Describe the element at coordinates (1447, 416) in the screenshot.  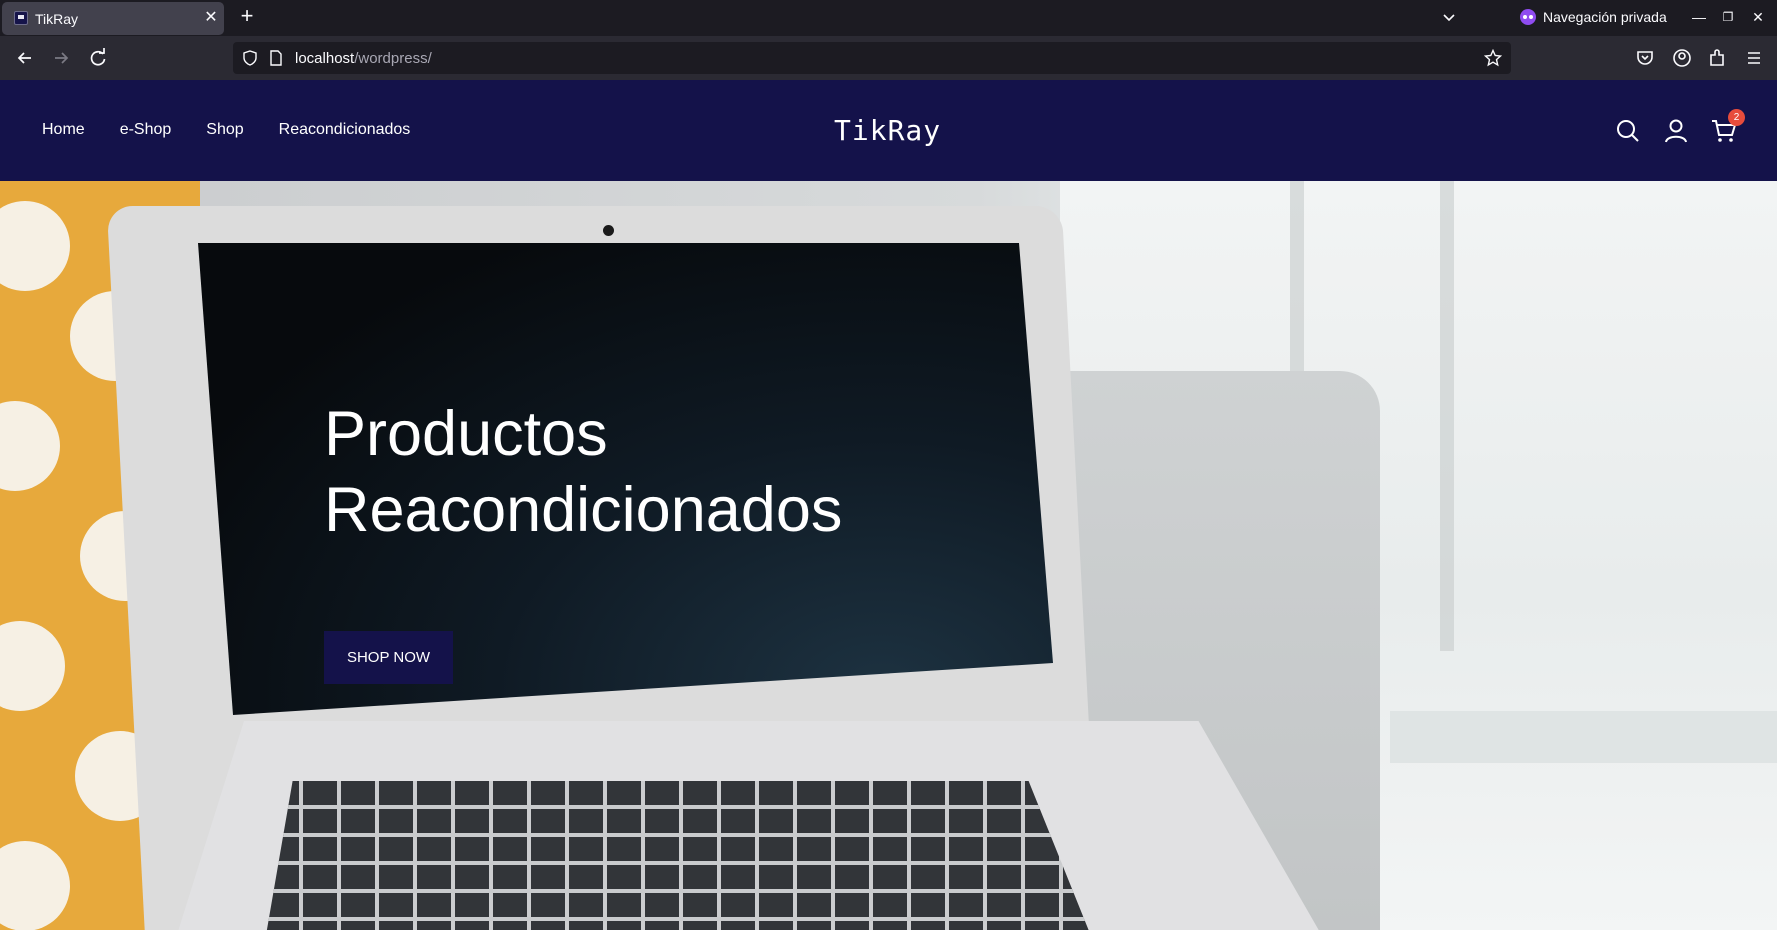
I see `window-frame-bar` at that location.